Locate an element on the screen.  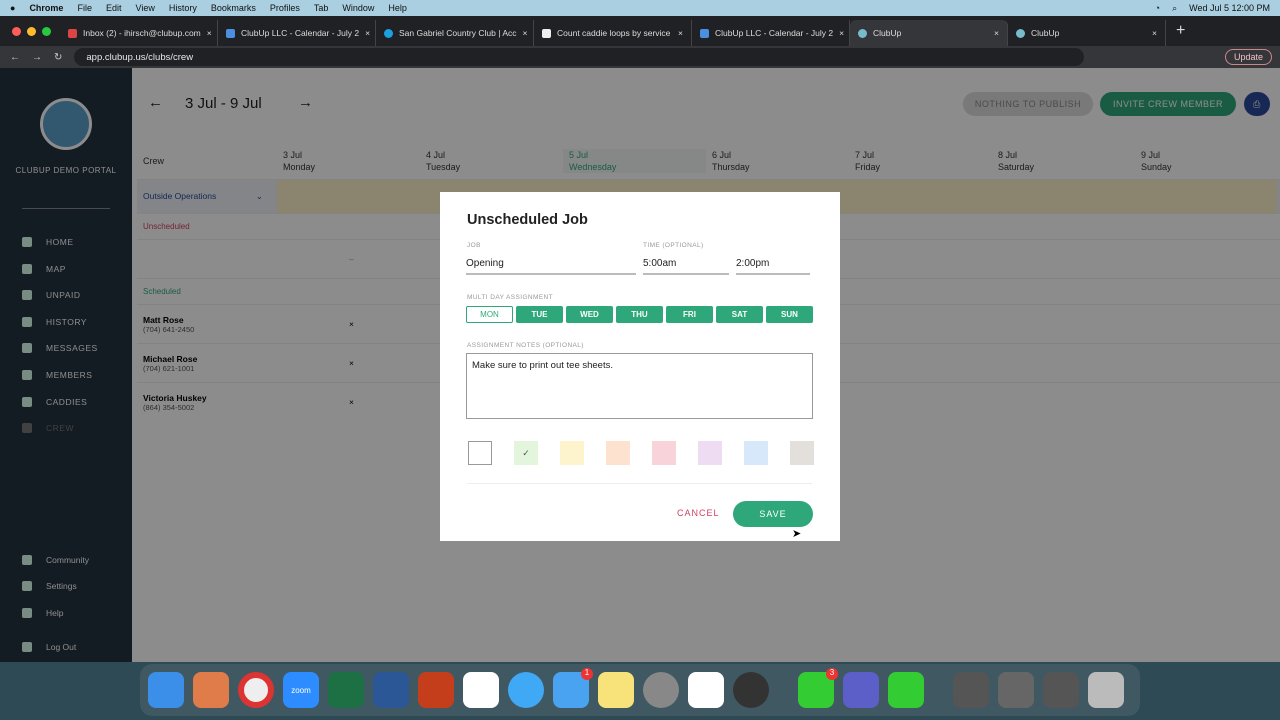
quicktime-icon is located at coordinates (751, 690).